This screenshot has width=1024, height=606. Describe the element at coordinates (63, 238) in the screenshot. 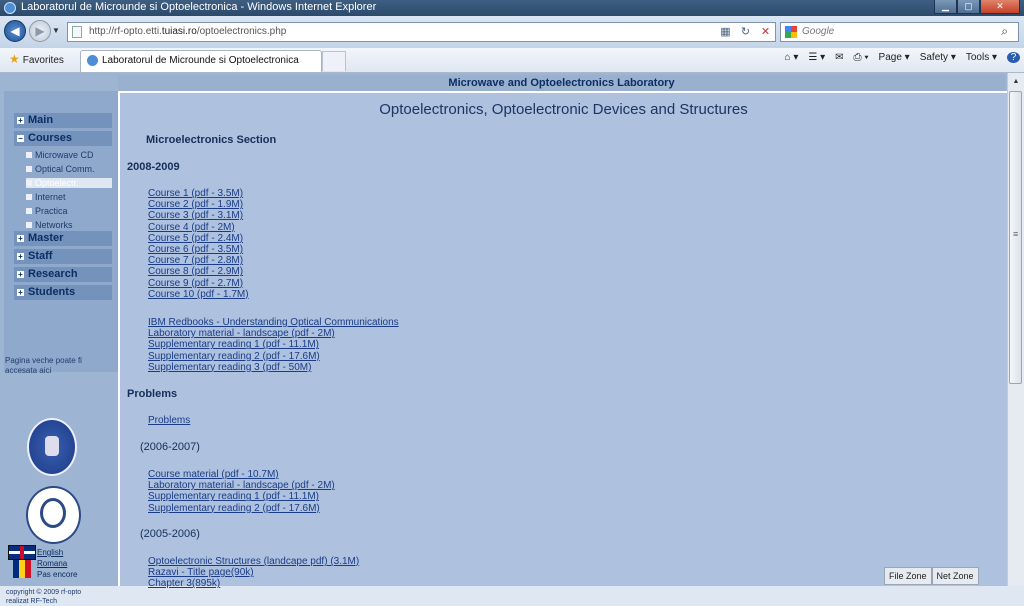

I see `sidebar-item-master: + Master` at that location.